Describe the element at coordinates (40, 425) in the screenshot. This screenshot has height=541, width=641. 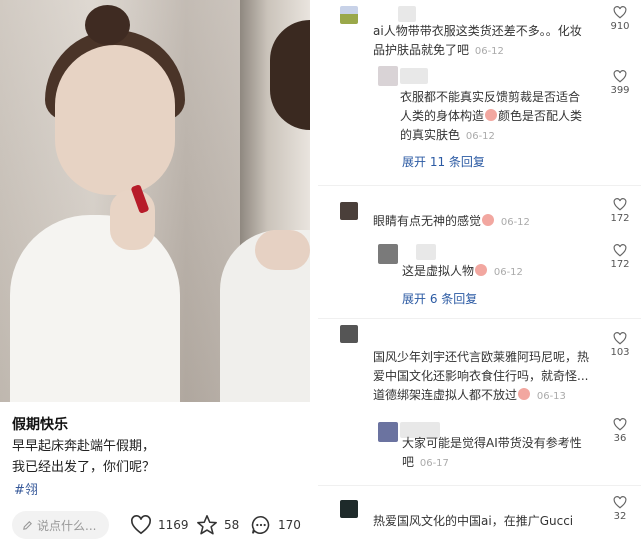
I see `post-title: 假期快乐` at that location.